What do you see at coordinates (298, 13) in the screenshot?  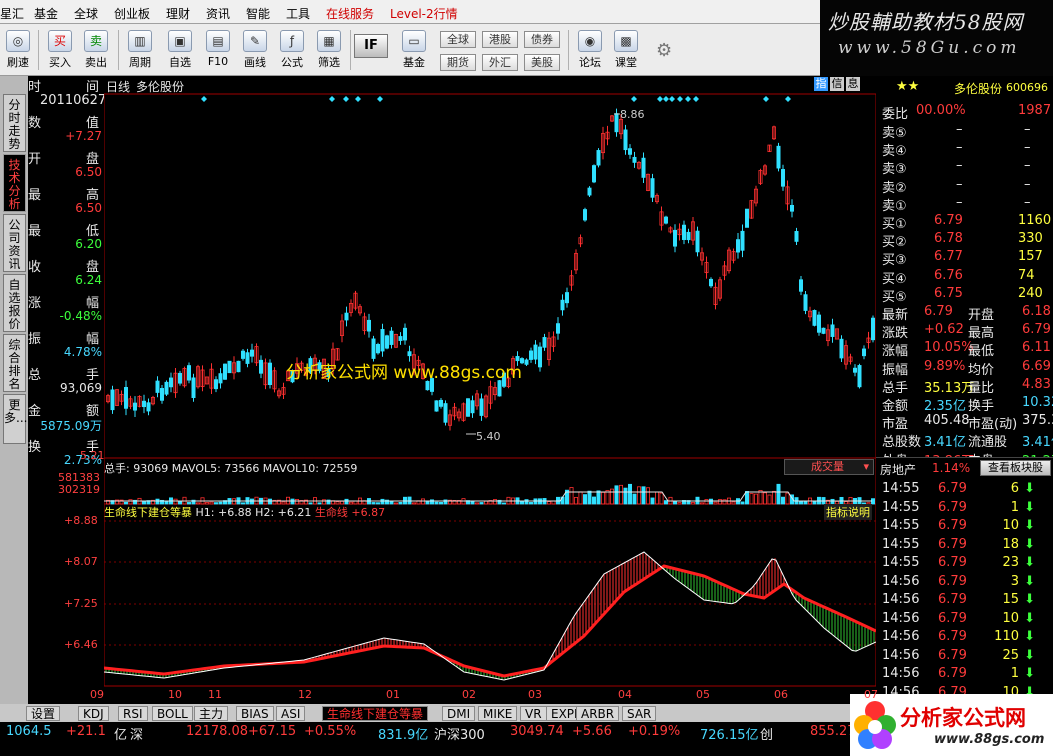 I see `menu-item: 工具` at bounding box center [298, 13].